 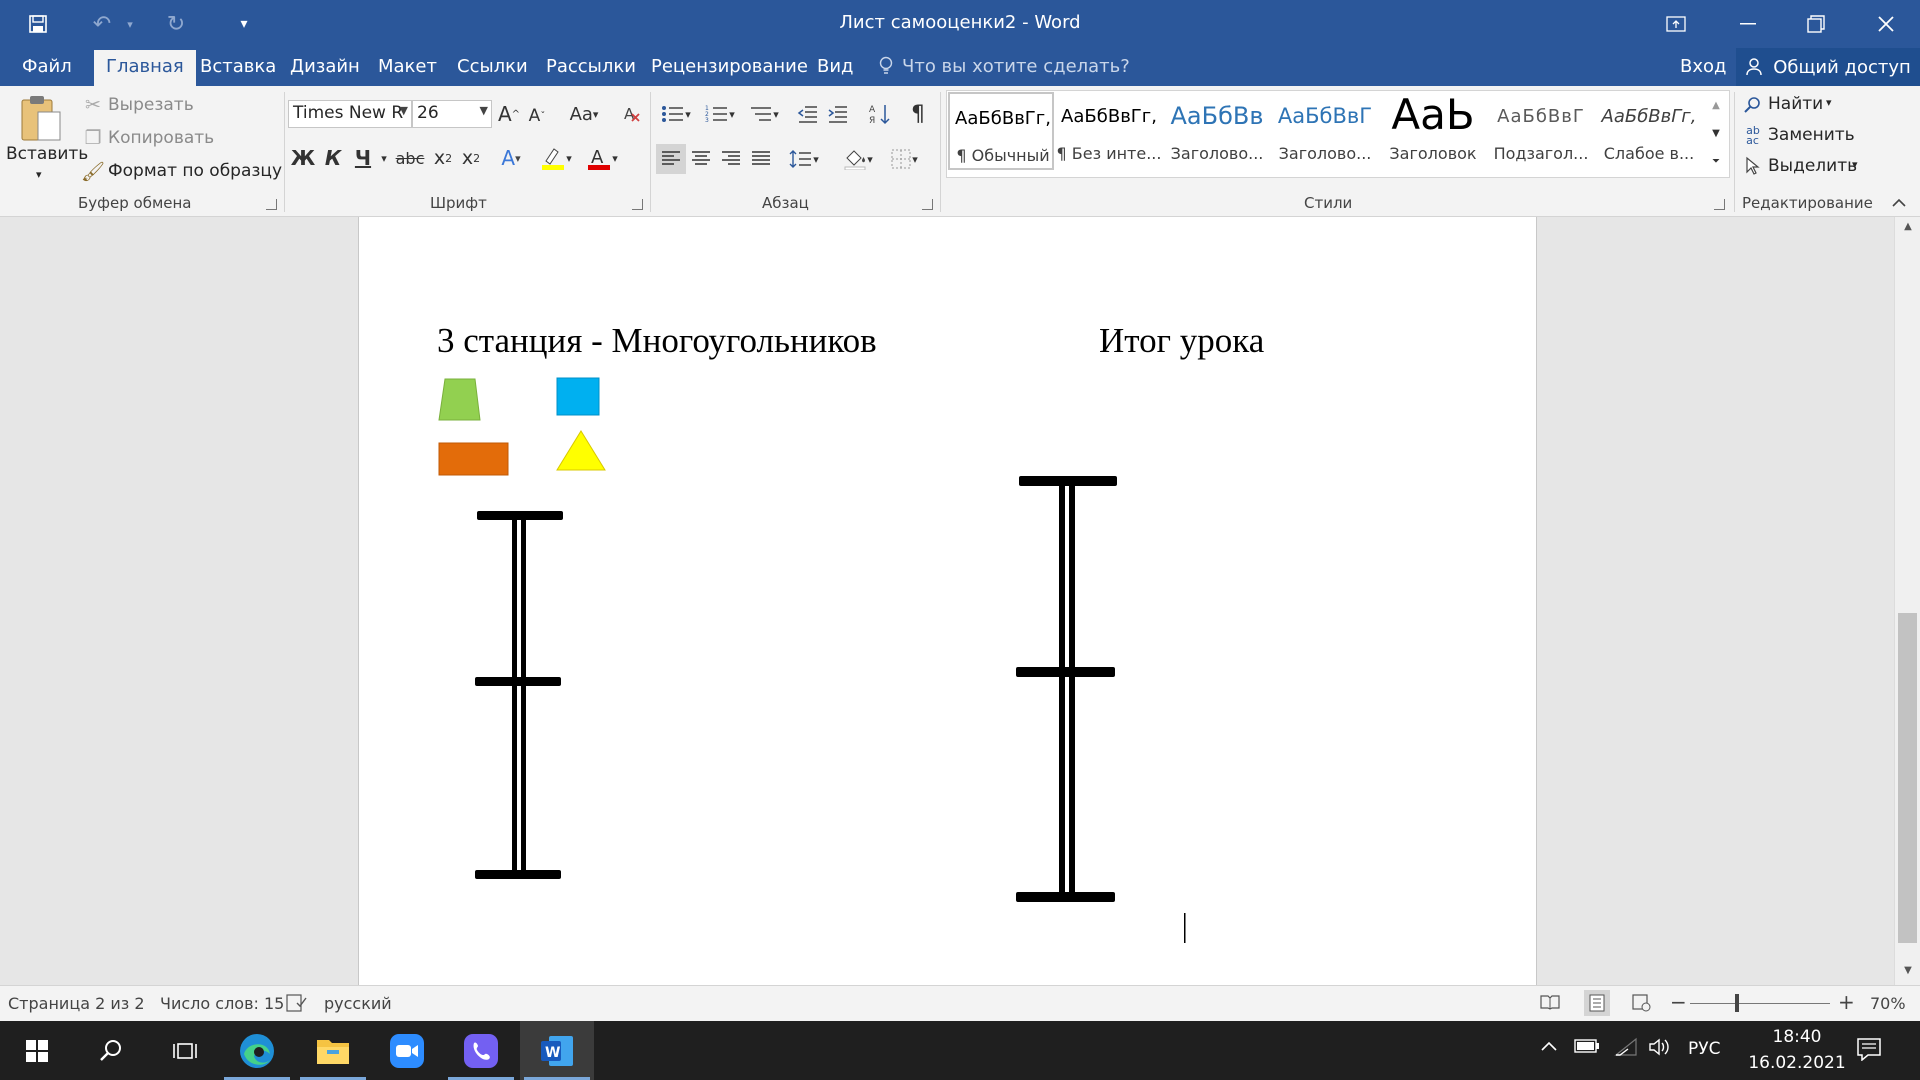 I want to click on file-explorer-icon, so click(x=333, y=1050).